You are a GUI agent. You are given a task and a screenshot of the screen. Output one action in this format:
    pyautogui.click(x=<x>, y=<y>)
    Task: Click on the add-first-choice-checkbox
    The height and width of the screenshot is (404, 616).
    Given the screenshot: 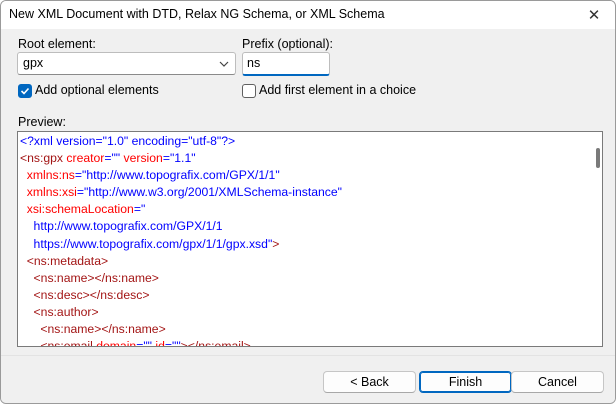 What is the action you would take?
    pyautogui.click(x=249, y=91)
    